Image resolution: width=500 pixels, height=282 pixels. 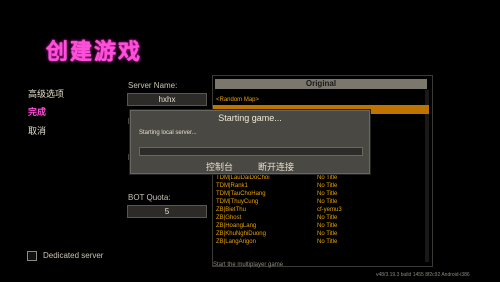 What do you see at coordinates (276, 166) in the screenshot?
I see `disconnect-button: 断开连接` at bounding box center [276, 166].